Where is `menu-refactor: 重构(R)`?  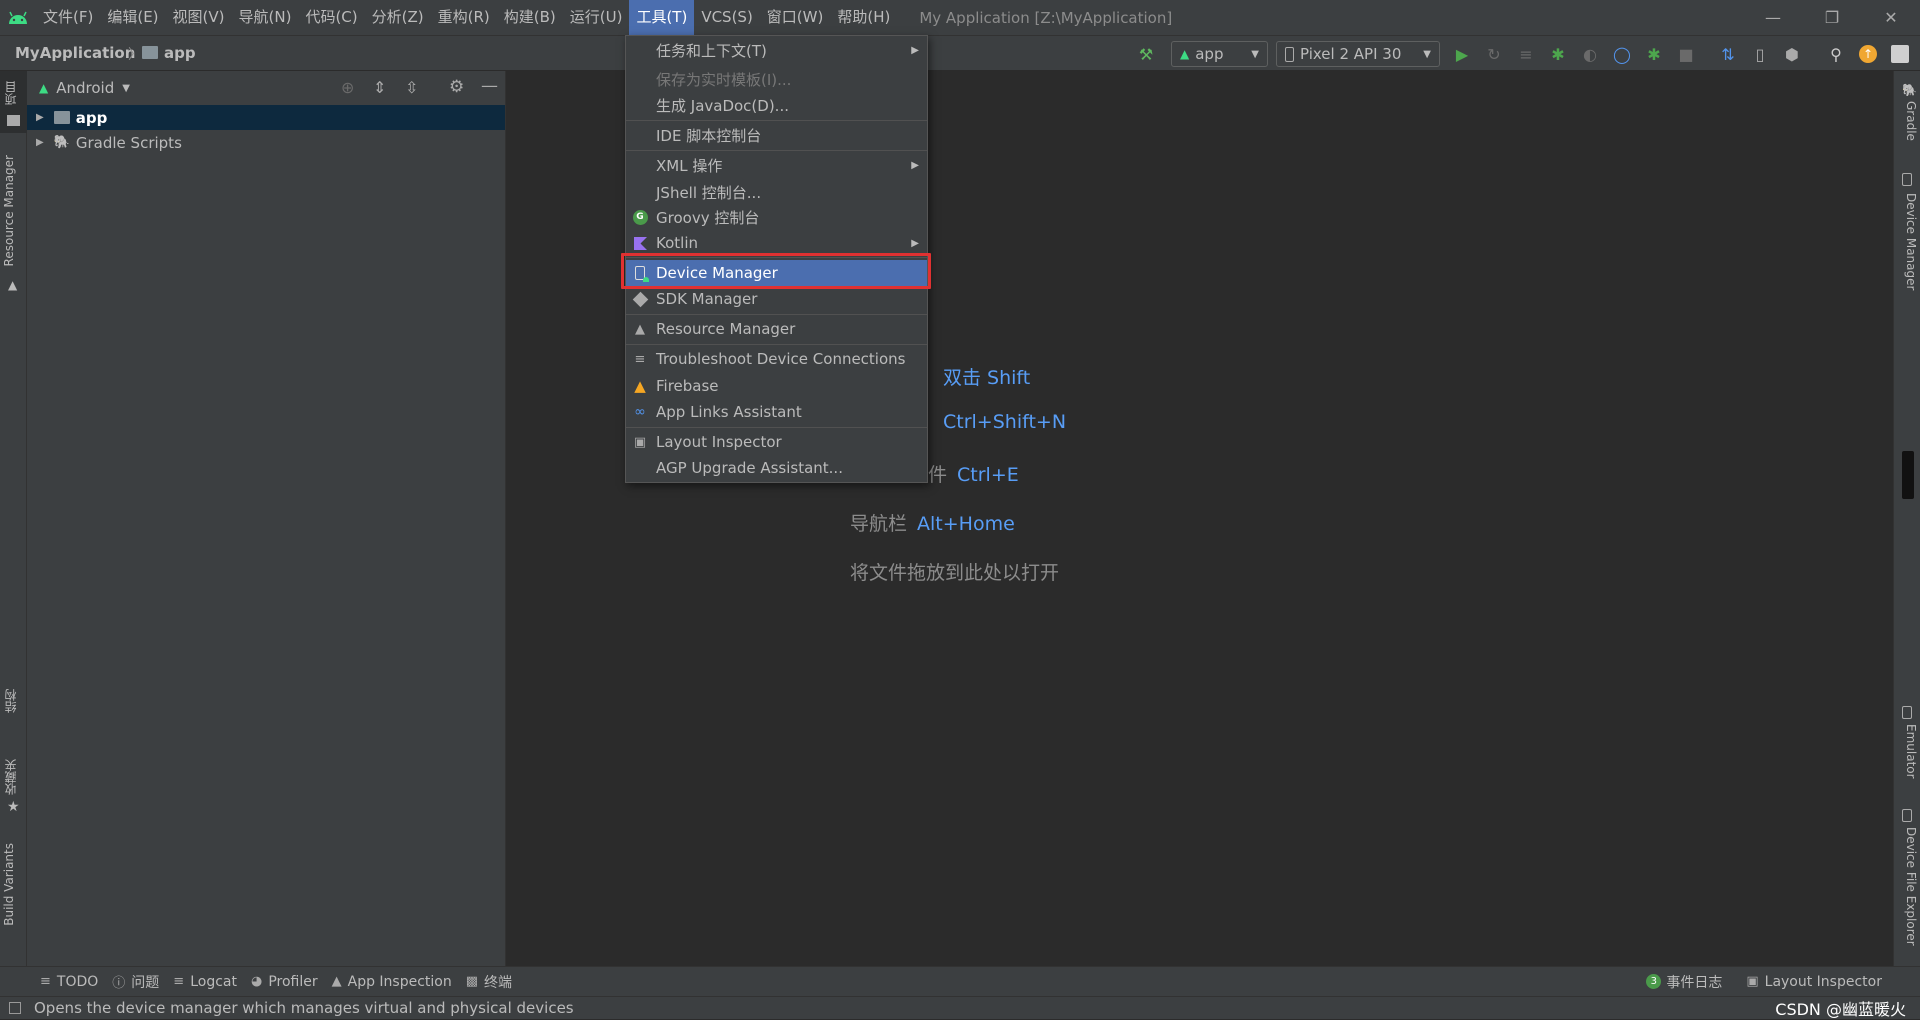 menu-refactor: 重构(R) is located at coordinates (464, 17).